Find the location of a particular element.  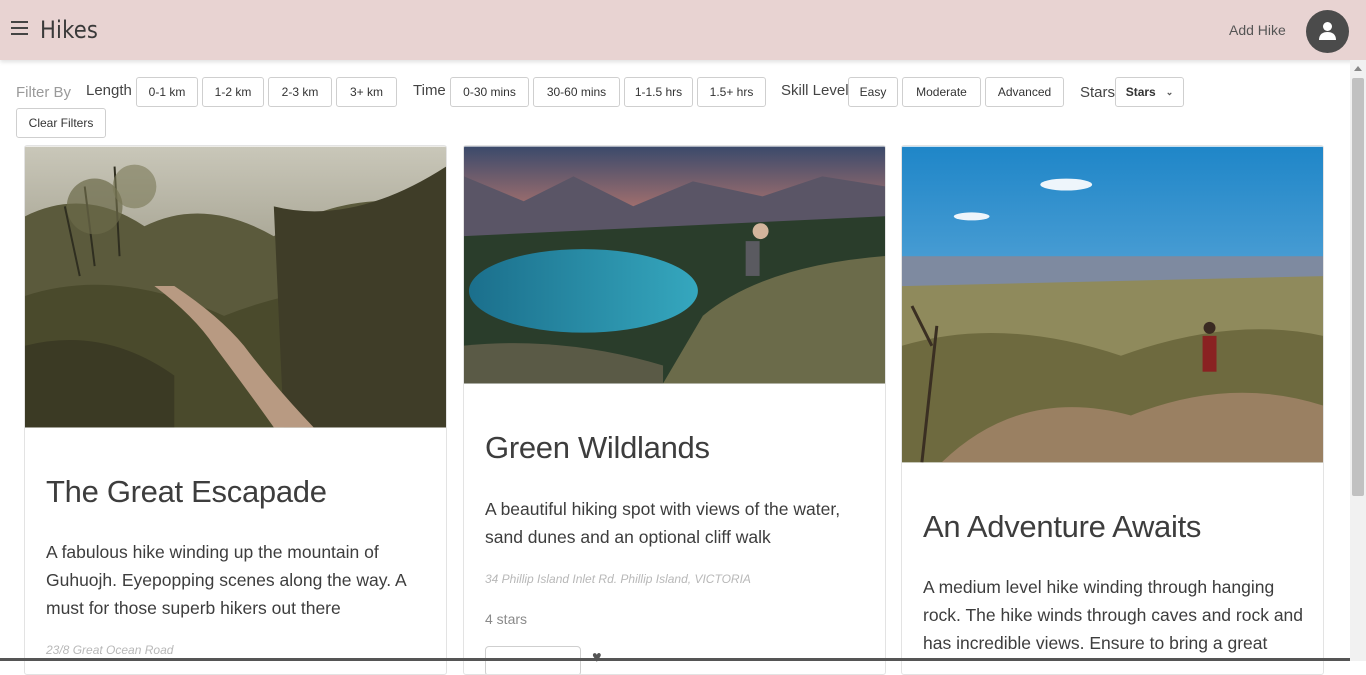

length-2-3km-button: 2-3 km is located at coordinates (300, 92).